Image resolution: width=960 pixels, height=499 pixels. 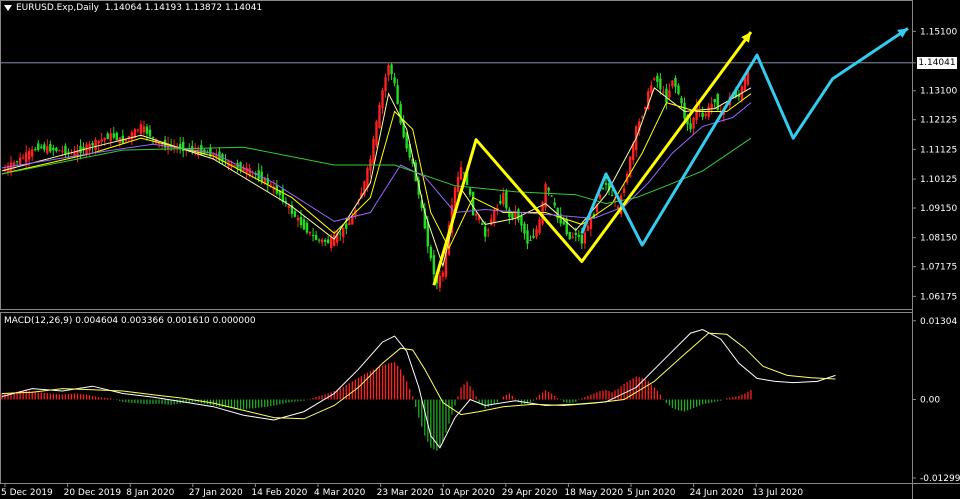 I want to click on moving-average-line, so click(x=376, y=171).